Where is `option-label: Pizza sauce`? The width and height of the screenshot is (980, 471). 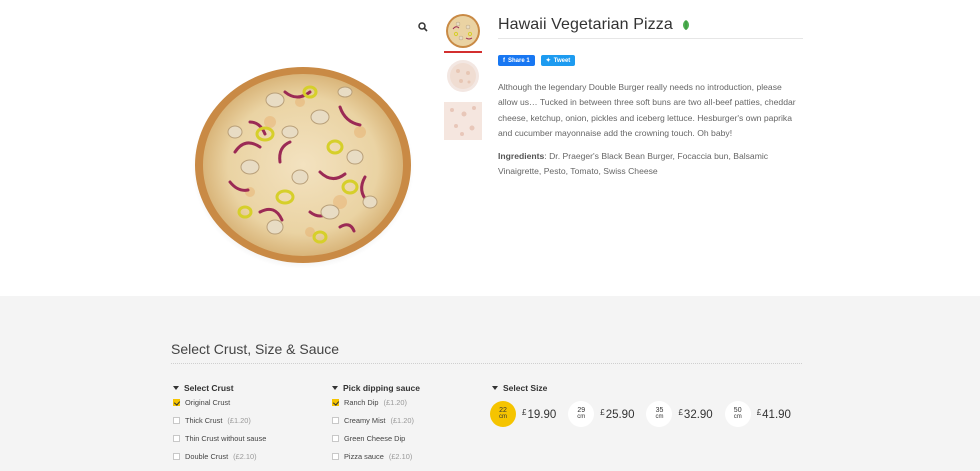 option-label: Pizza sauce is located at coordinates (364, 456).